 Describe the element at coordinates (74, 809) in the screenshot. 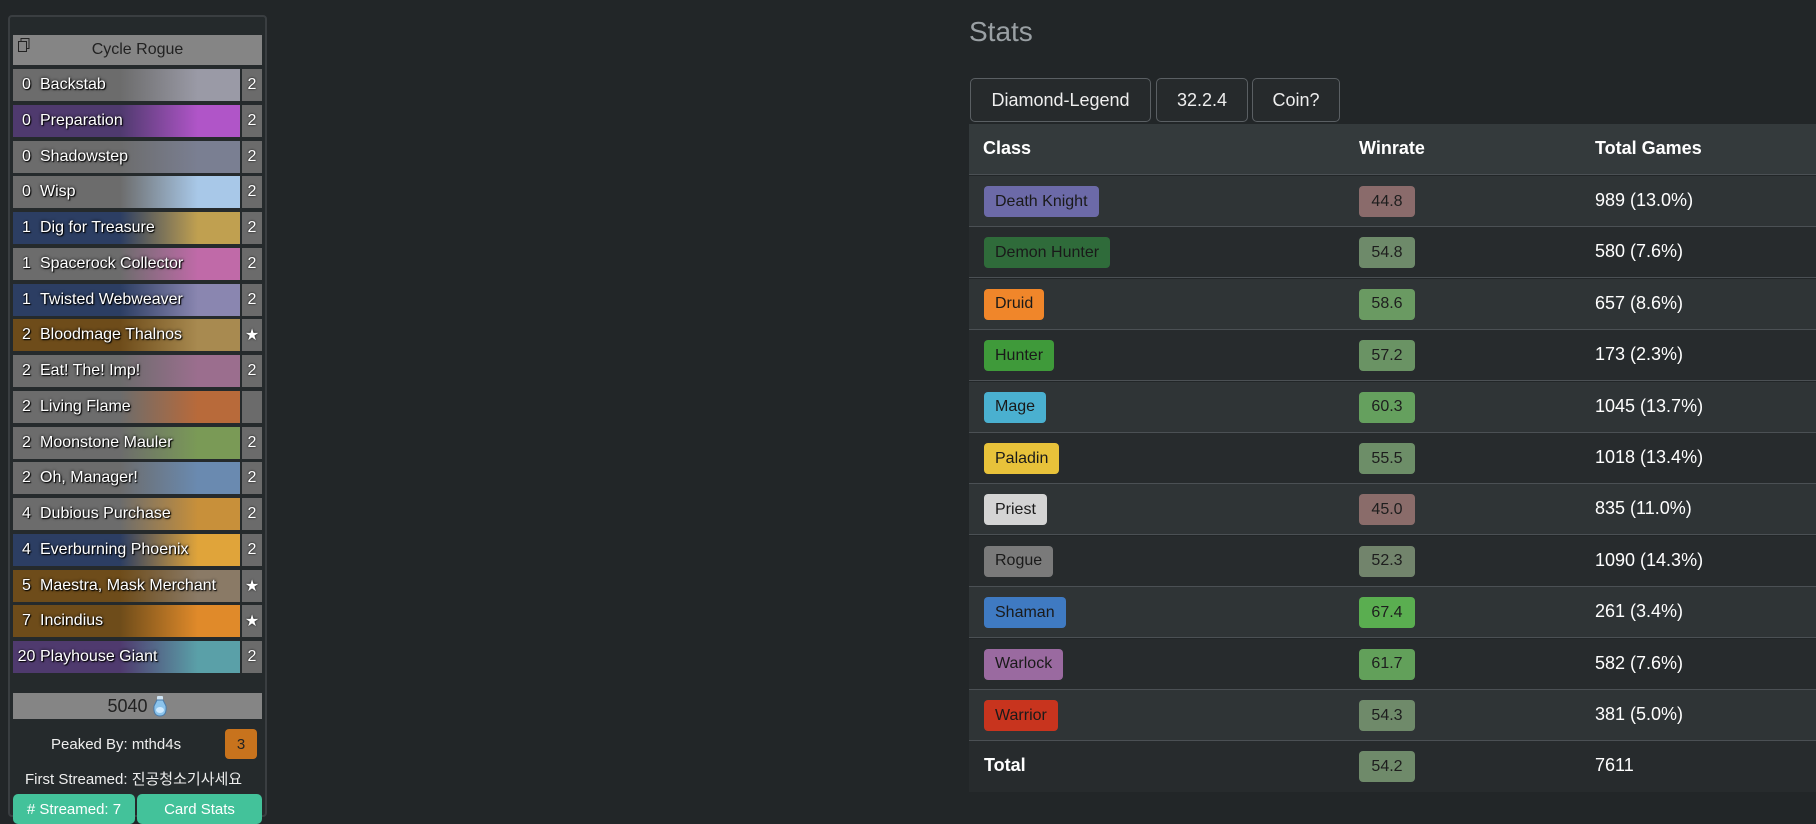

I see `streamed-count-button: # Streamed: 7` at that location.